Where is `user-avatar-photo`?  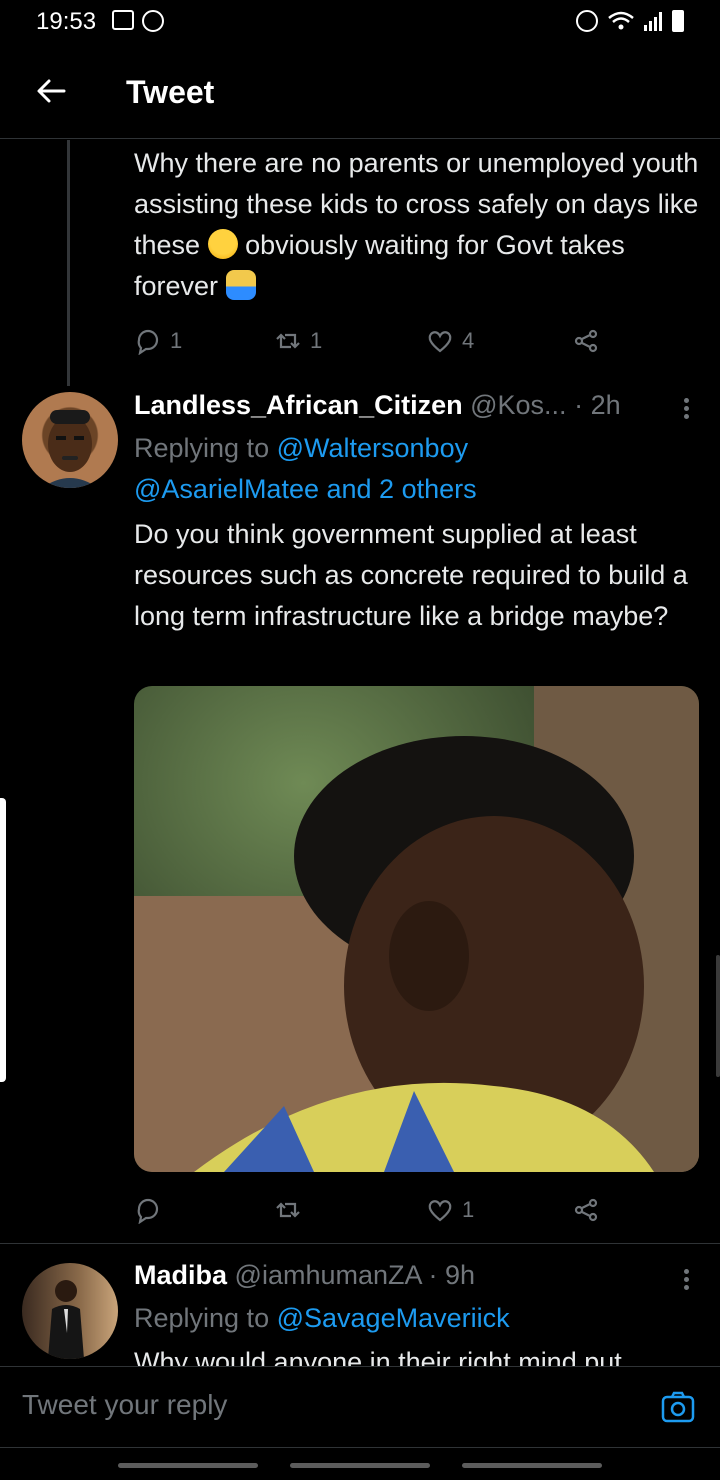
user-avatar-photo is located at coordinates (66, 1319).